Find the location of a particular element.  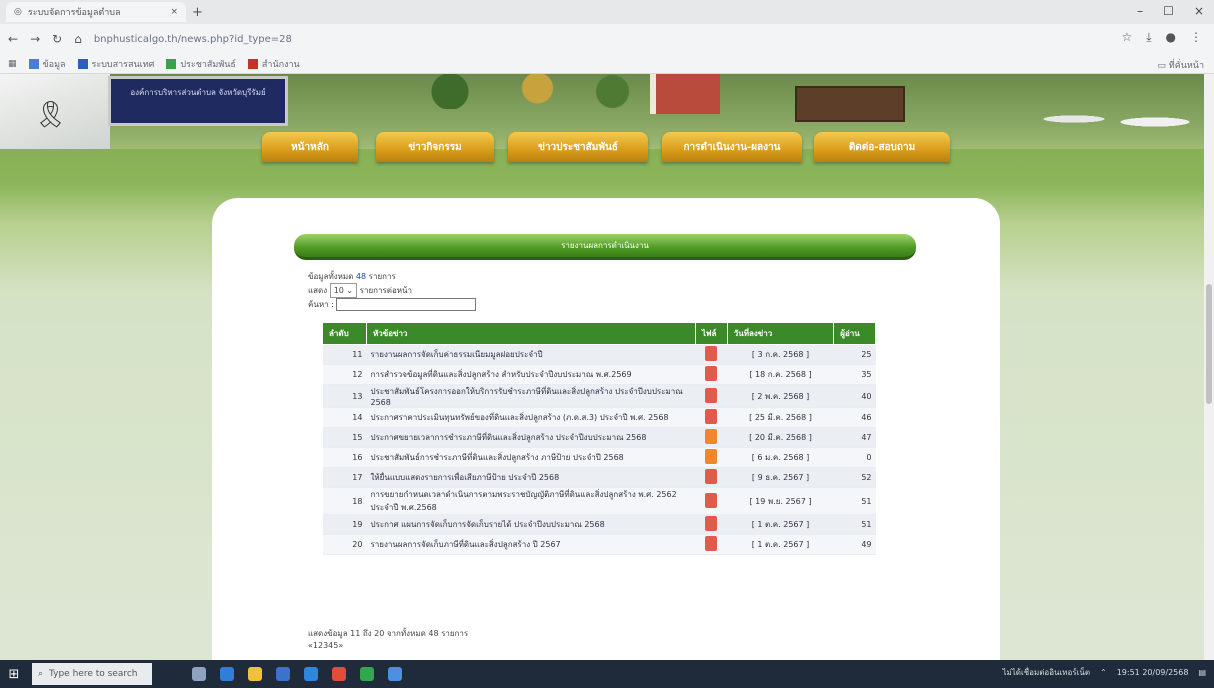

col-reads: ผู้อ่าน is located at coordinates (854, 333).